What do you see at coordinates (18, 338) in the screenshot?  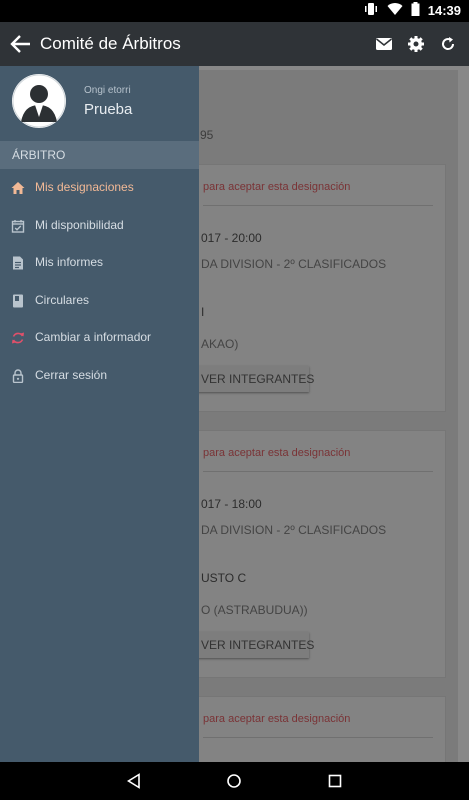 I see `sync-icon` at bounding box center [18, 338].